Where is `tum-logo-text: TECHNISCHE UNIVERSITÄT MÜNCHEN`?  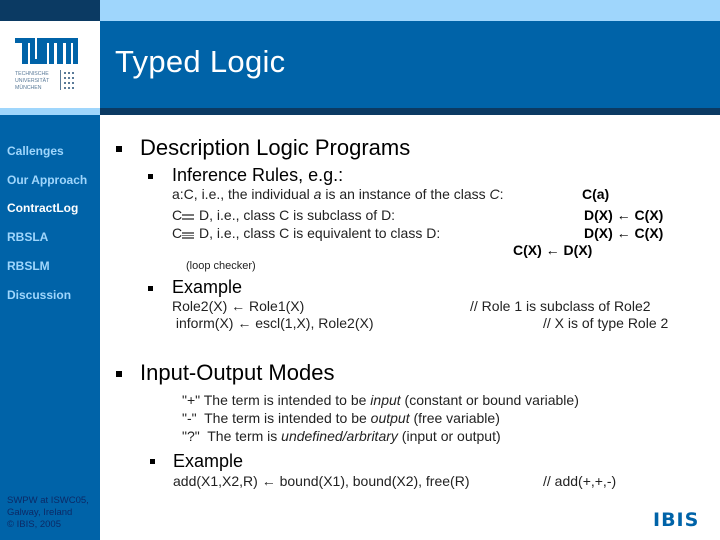 tum-logo-text: TECHNISCHE UNIVERSITÄT MÜNCHEN is located at coordinates (32, 81).